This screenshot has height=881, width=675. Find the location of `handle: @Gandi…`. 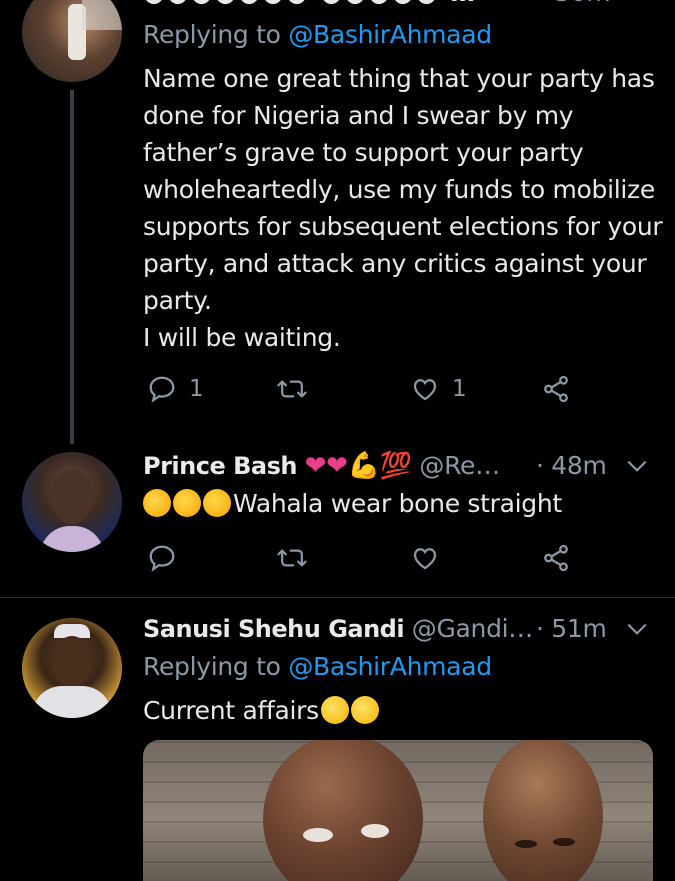

handle: @Gandi… is located at coordinates (473, 628).